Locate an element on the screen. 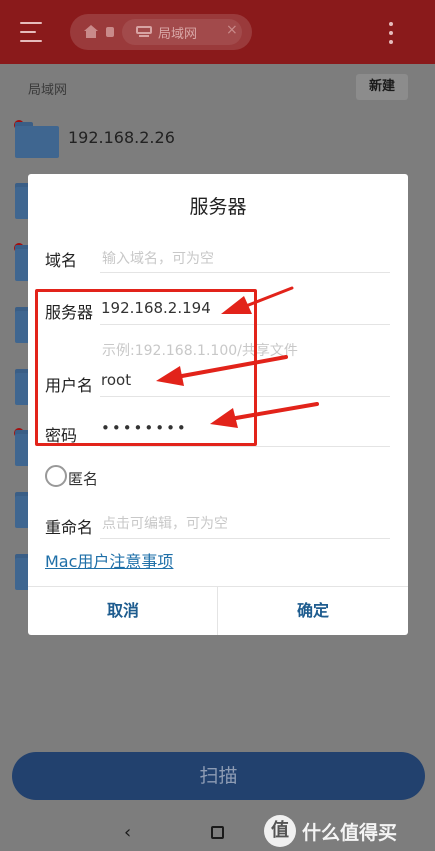 This screenshot has height=851, width=435. watermark-text: 什么值得买 is located at coordinates (350, 833).